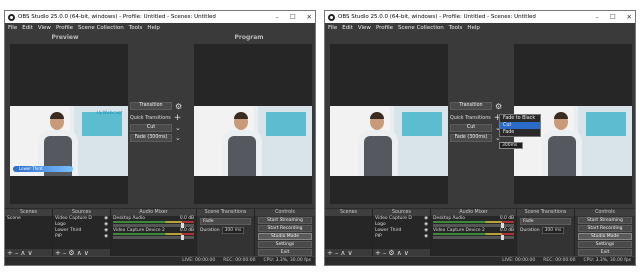 The width and height of the screenshot is (640, 274). What do you see at coordinates (520, 132) in the screenshot?
I see `dropdown-option-fade: Fade` at bounding box center [520, 132].